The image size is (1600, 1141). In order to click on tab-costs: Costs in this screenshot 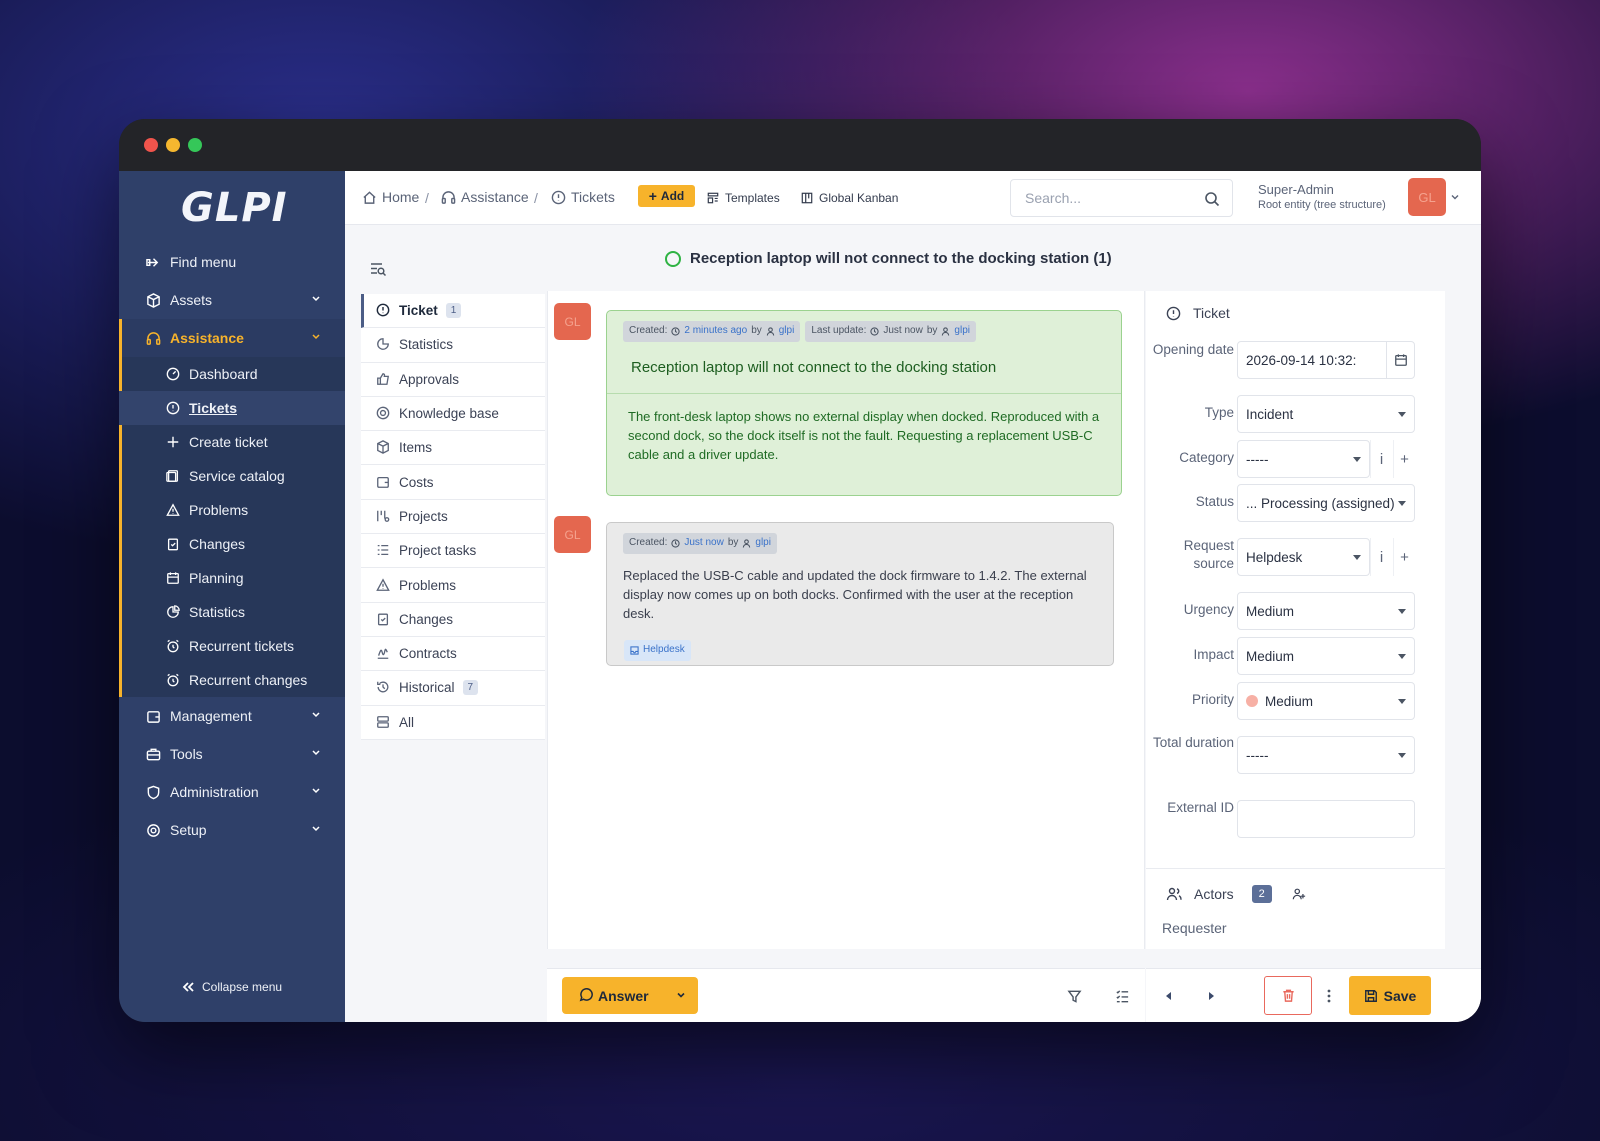, I will do `click(453, 482)`.